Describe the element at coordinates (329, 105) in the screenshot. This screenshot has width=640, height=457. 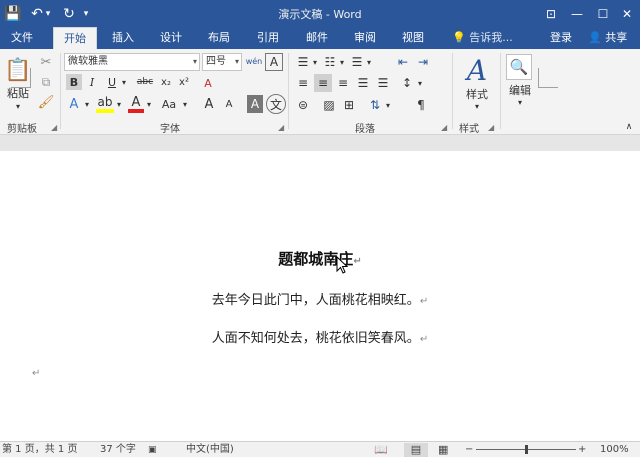
I see `shading-icon: ▨` at that location.